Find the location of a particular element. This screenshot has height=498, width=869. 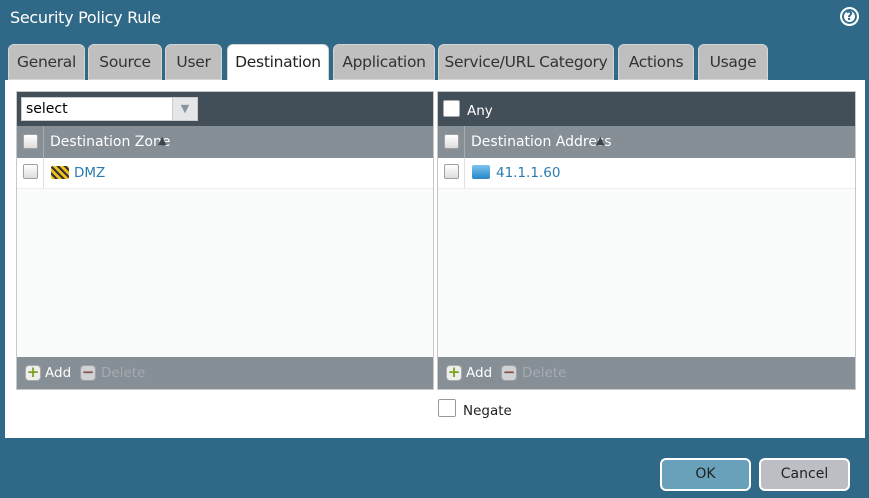

zone-name: DMZ is located at coordinates (89, 173).